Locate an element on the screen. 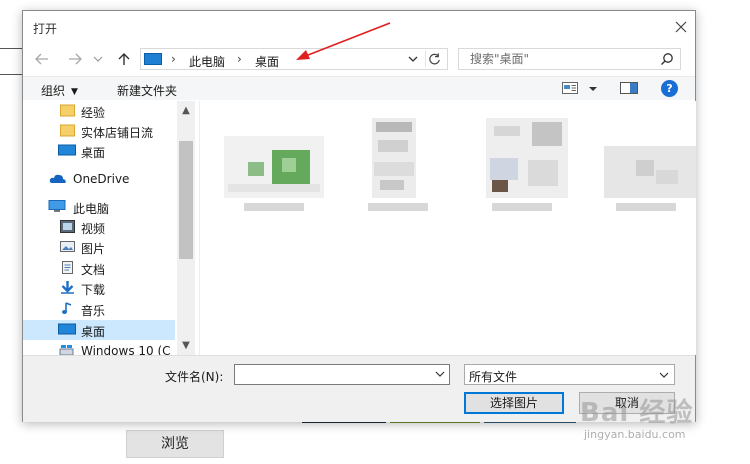 Image resolution: width=750 pixels, height=464 pixels. dialog-titlebar: 打开 is located at coordinates (359, 26).